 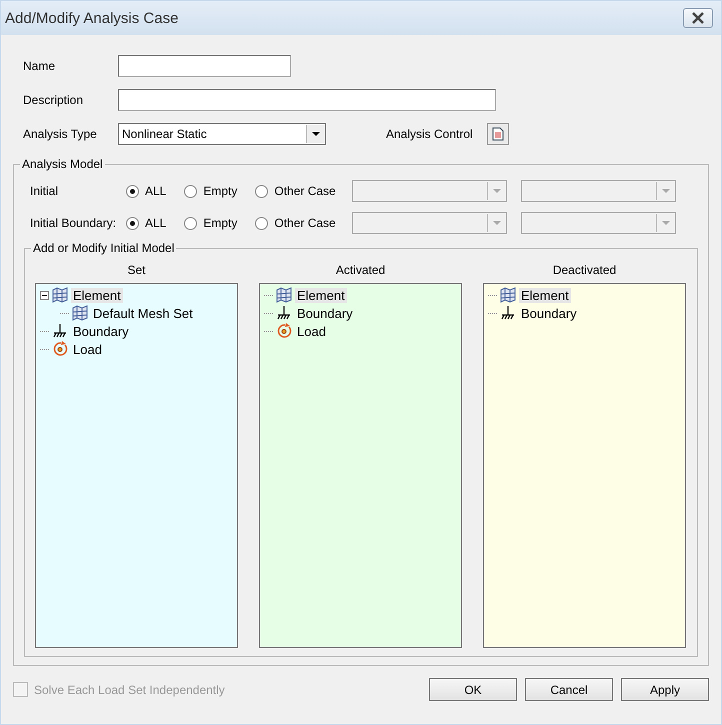 What do you see at coordinates (60, 134) in the screenshot?
I see `field-label: Analysis Type` at bounding box center [60, 134].